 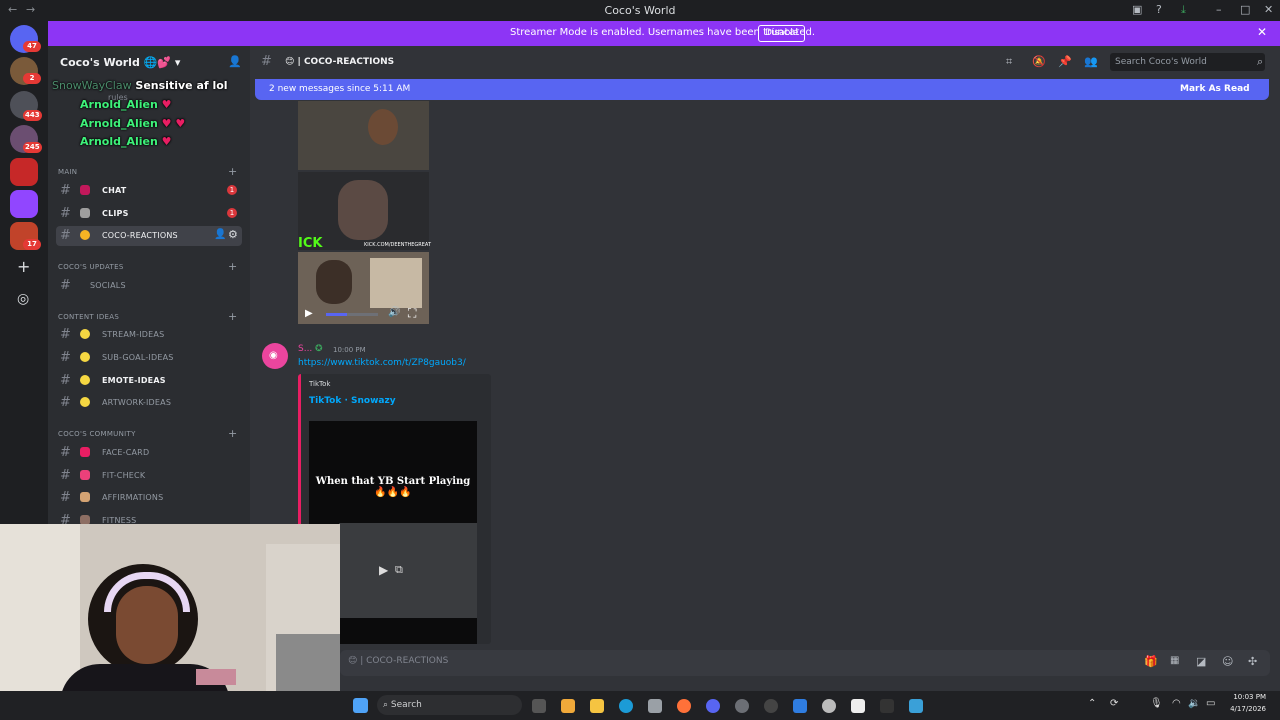 What do you see at coordinates (1215, 89) in the screenshot?
I see `mark-as-read-button: Mark As Read` at bounding box center [1215, 89].